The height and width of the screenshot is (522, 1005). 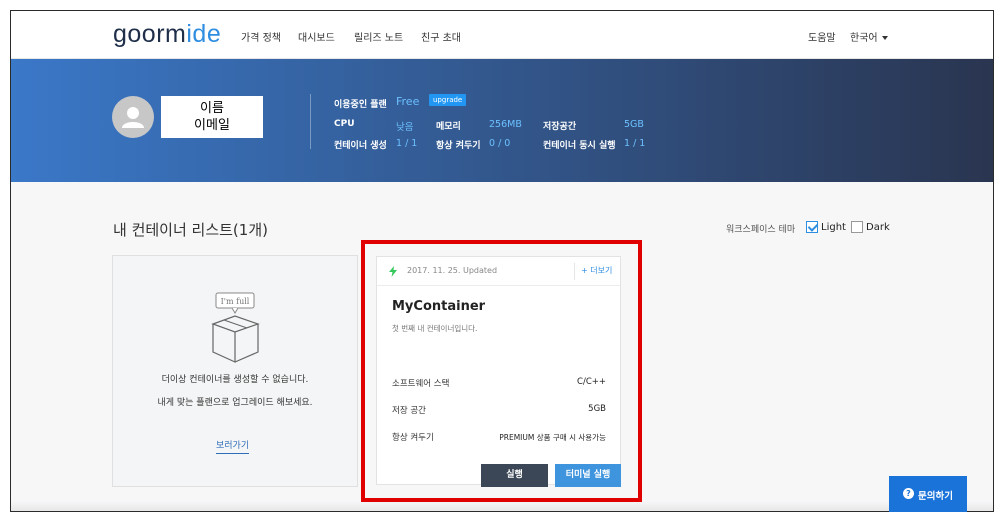 What do you see at coordinates (261, 36) in the screenshot?
I see `nav-pricing: 가격 정책` at bounding box center [261, 36].